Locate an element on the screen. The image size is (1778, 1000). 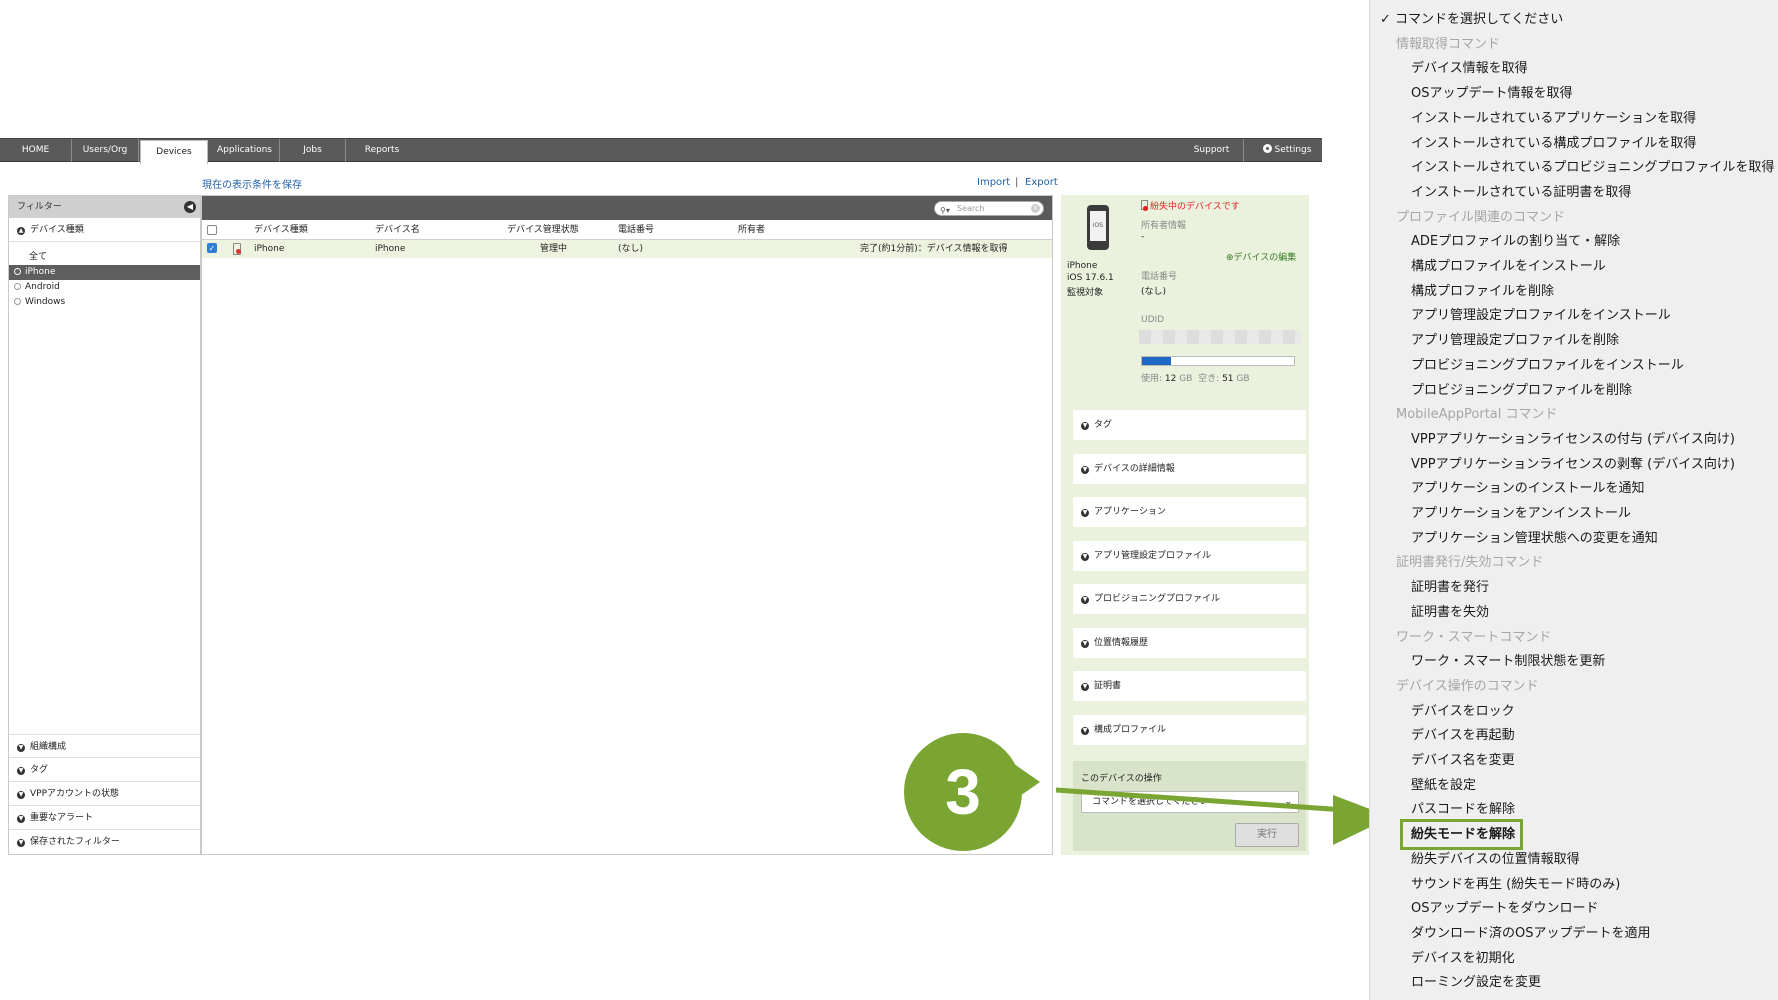
menu-item-placeholder: ✓ コマンドを選択してください is located at coordinates (1471, 17).